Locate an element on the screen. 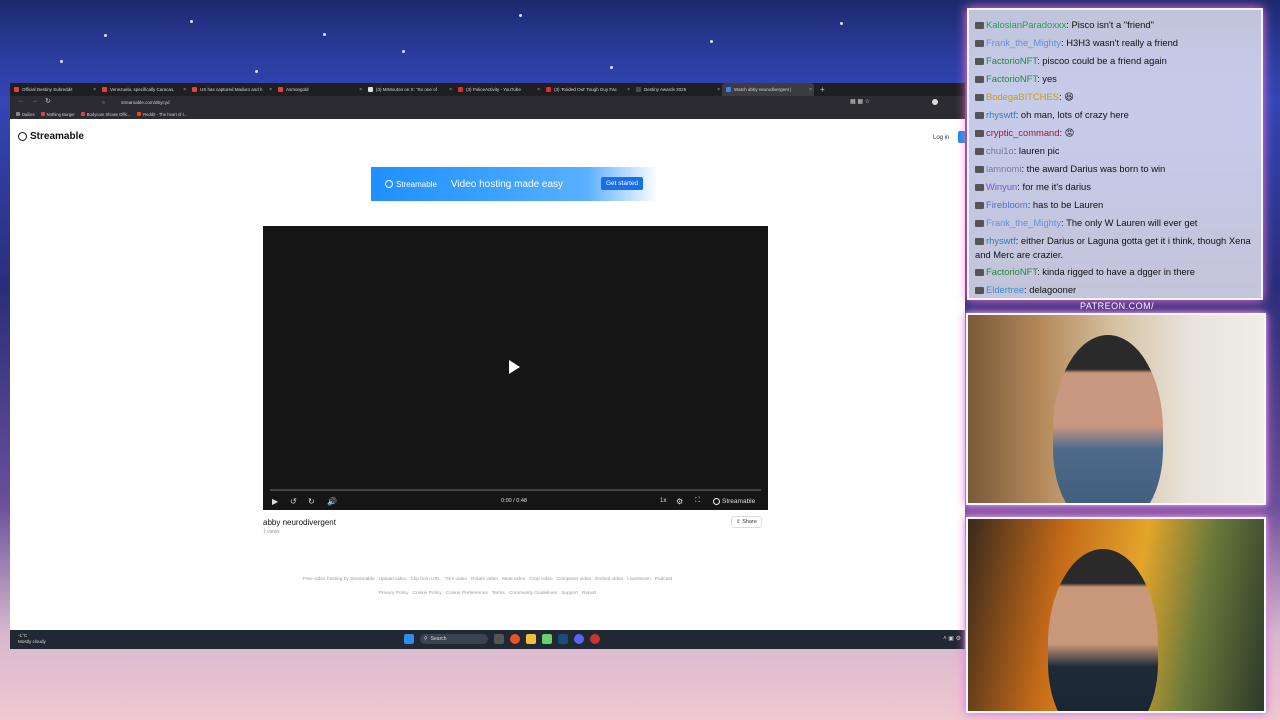  footer-link: Cookie Preferences is located at coordinates (467, 593).